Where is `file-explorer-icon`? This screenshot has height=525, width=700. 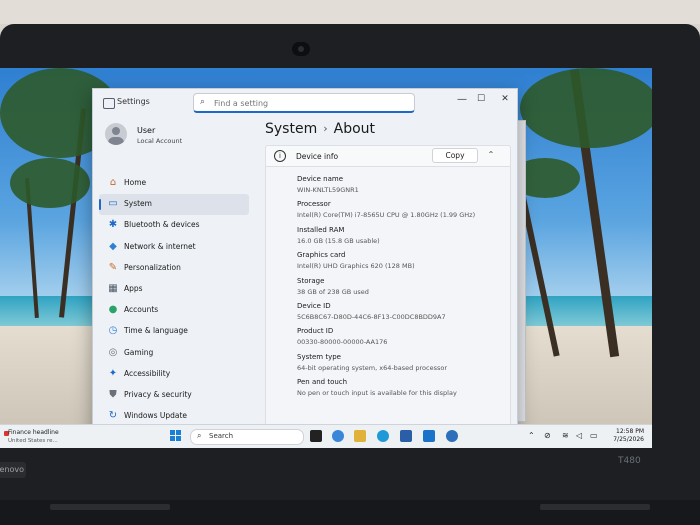 file-explorer-icon is located at coordinates (360, 436).